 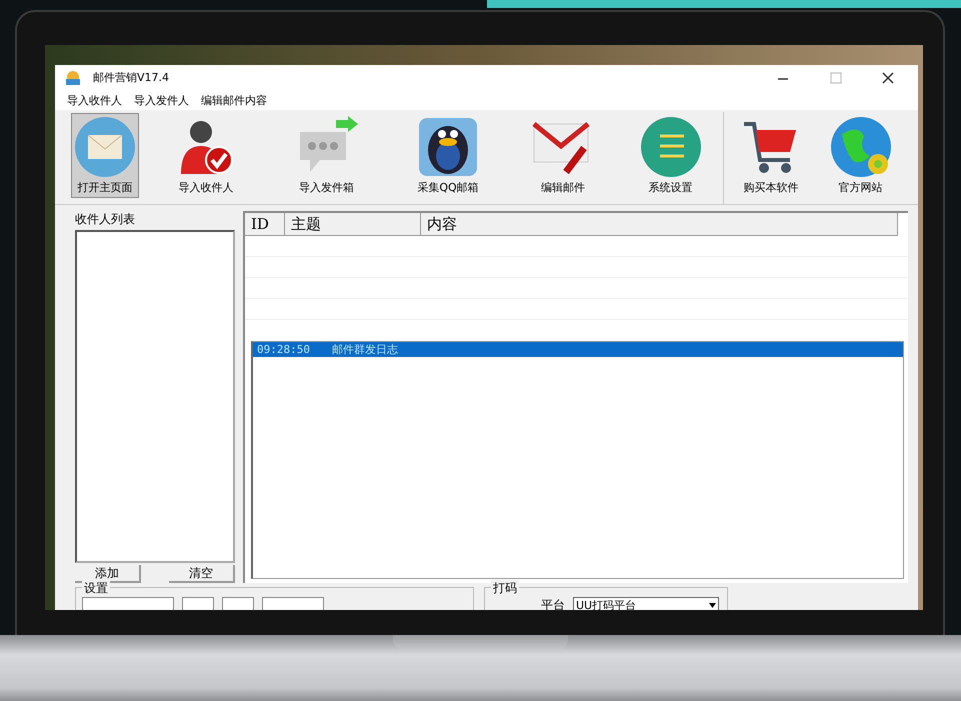 I want to click on group-title: 收件人列表, so click(x=105, y=219).